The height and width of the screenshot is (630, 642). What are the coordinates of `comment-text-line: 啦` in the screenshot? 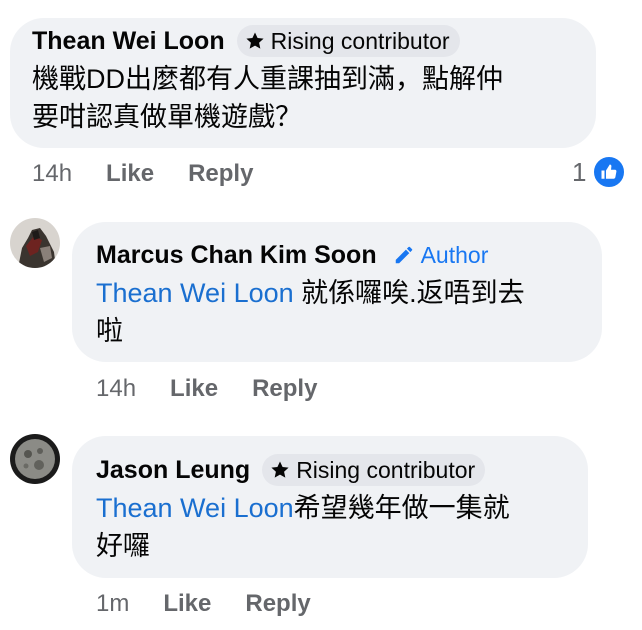 It's located at (109, 331).